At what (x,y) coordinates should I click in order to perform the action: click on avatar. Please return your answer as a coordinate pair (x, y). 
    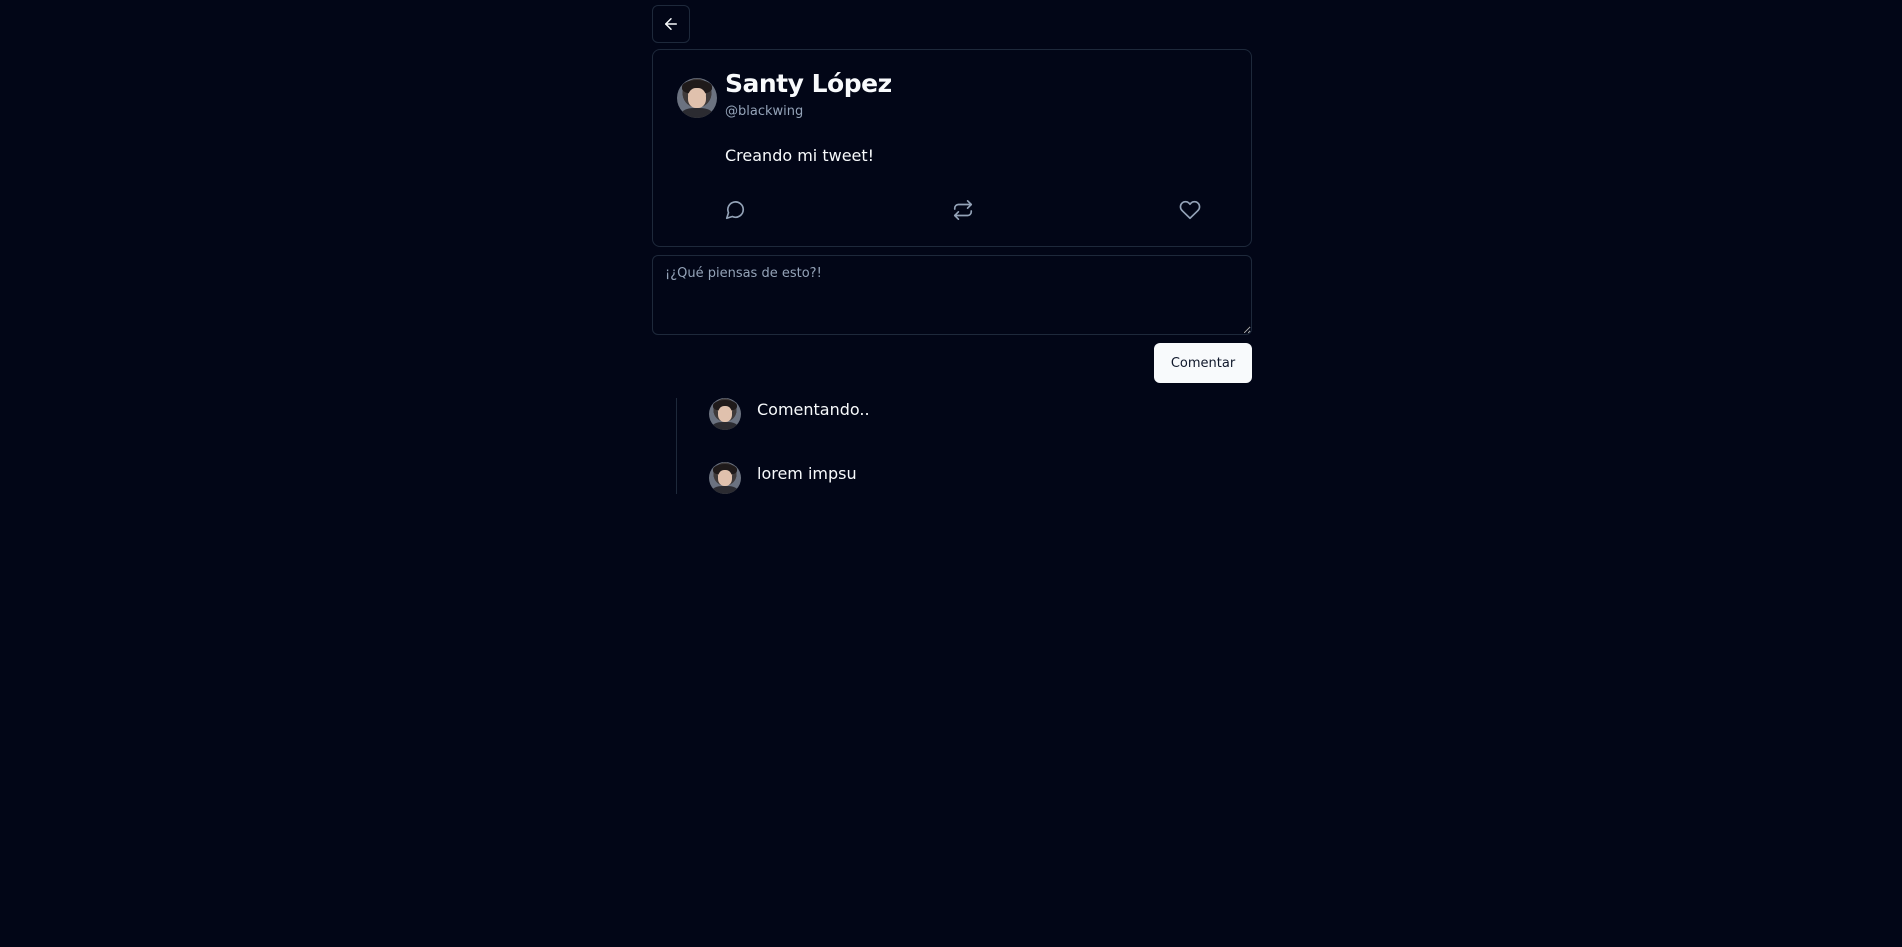
    Looking at the image, I should click on (697, 98).